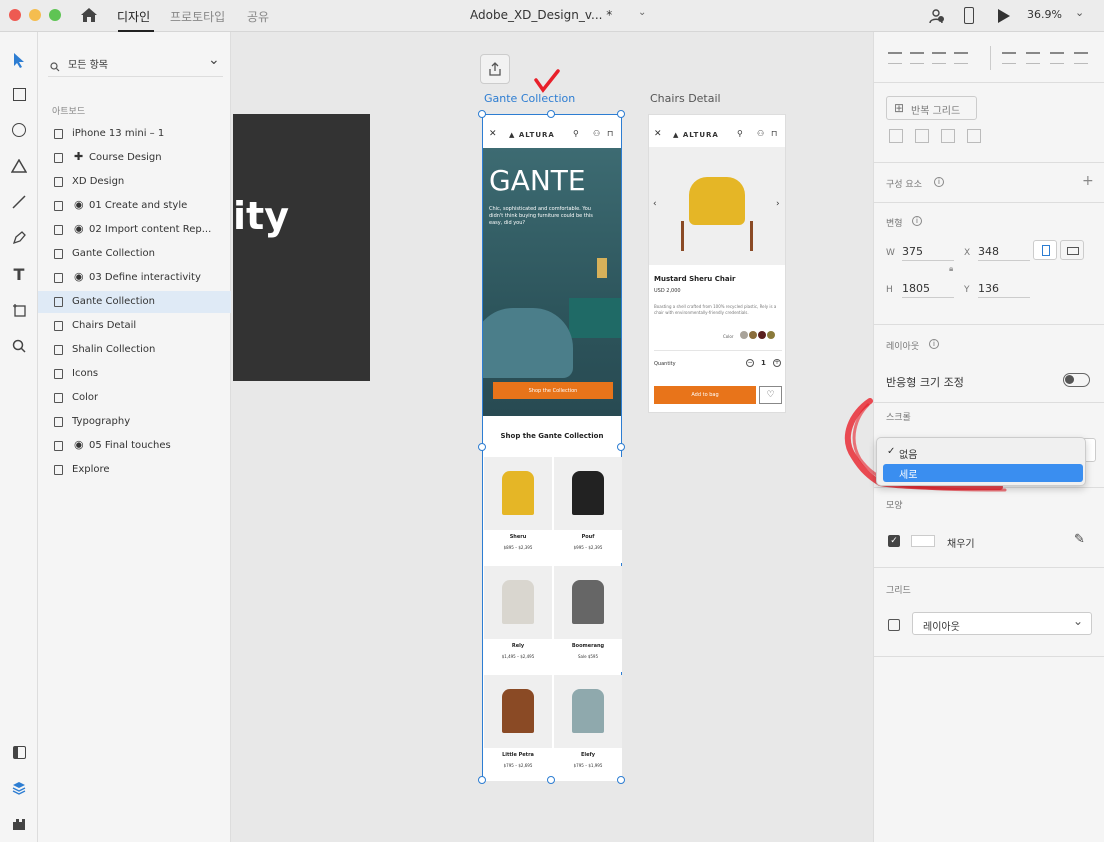 This screenshot has height=842, width=1104. What do you see at coordinates (770, 395) in the screenshot?
I see `wishlist-button: ♡` at bounding box center [770, 395].